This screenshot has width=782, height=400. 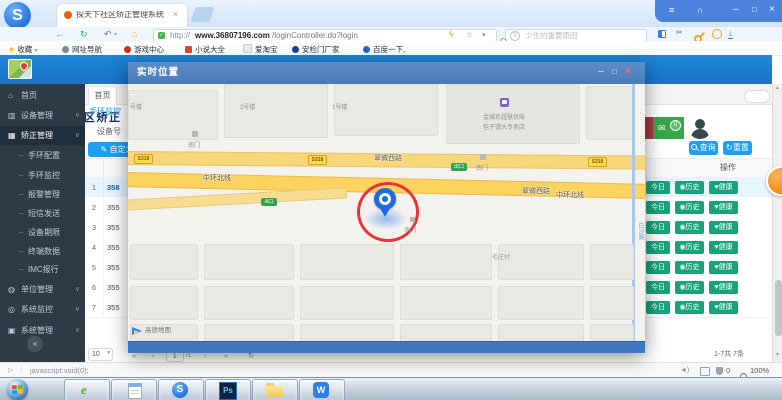 I want to click on scrollbar-thumb, so click(x=778, y=308).